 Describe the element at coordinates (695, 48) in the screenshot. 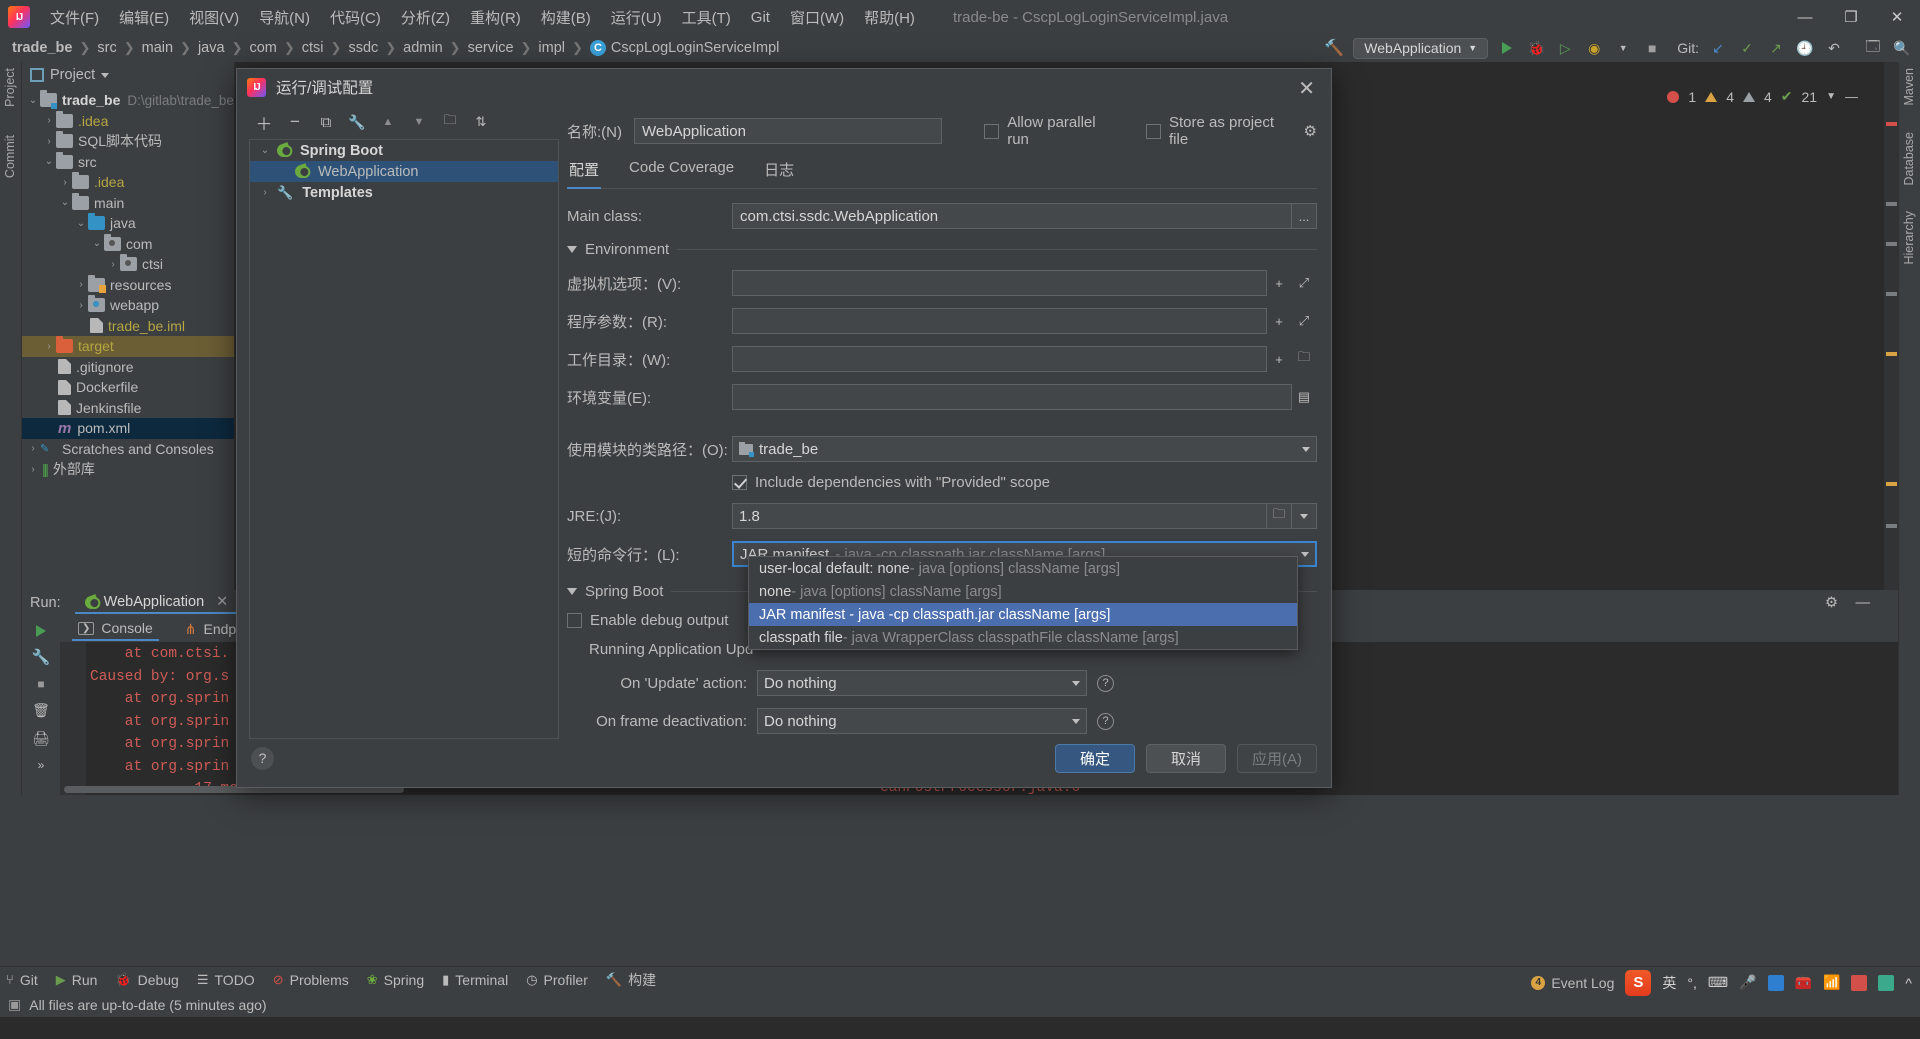

I see `breadcrumb-current-file: CscpLogLoginServiceImpl` at that location.